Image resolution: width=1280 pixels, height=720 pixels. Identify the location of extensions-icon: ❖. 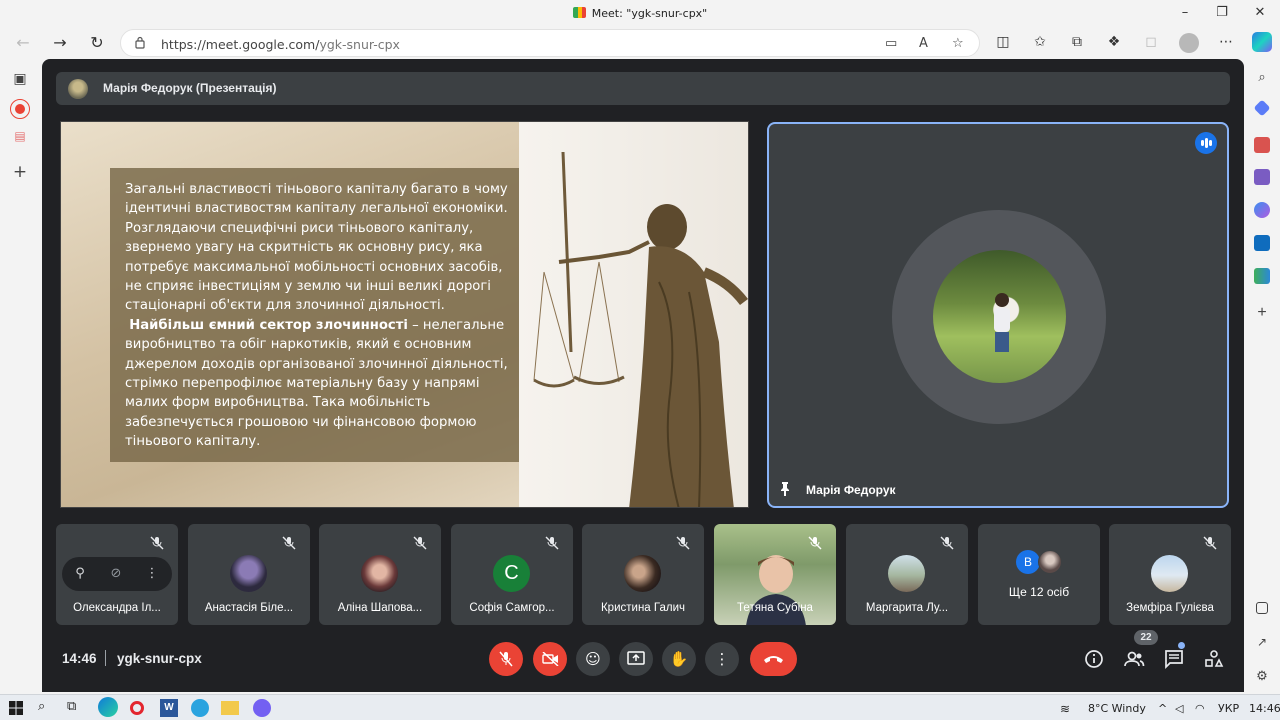
(1114, 44).